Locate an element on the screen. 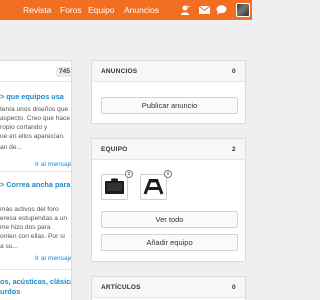 This screenshot has height=300, width=320. anuncios-title: ANUNCIOS is located at coordinates (119, 71).